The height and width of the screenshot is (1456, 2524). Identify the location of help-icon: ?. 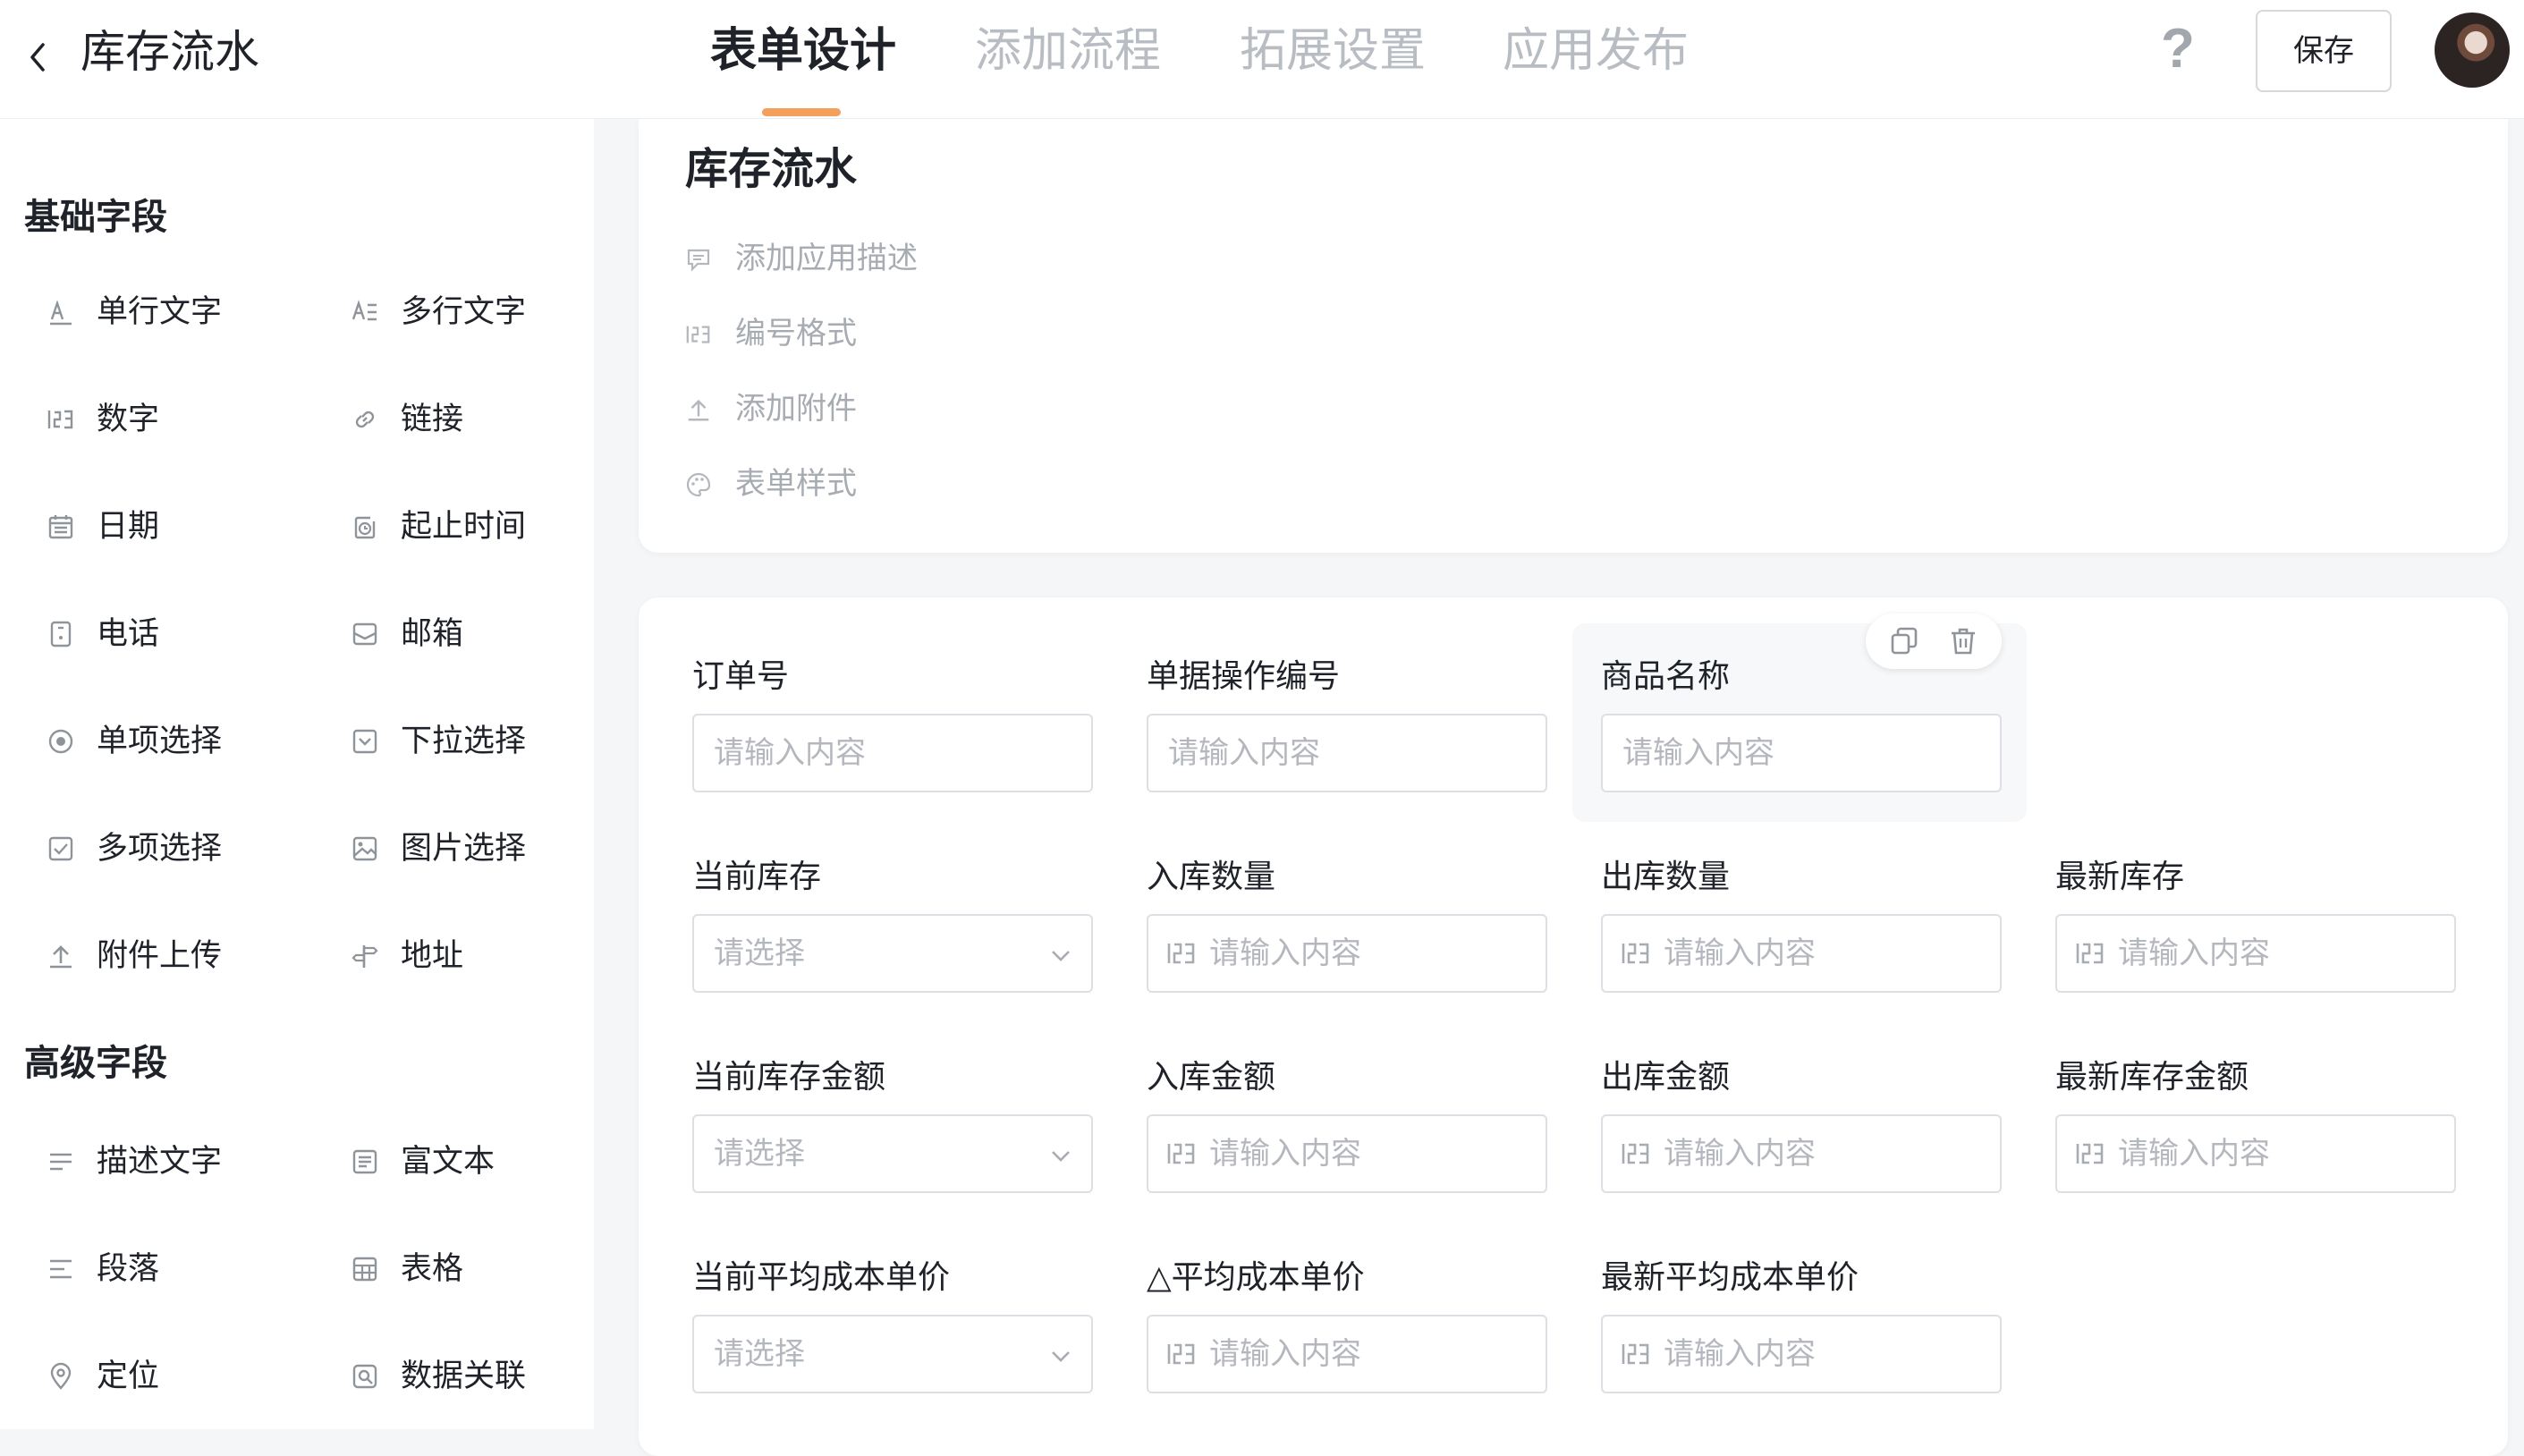
(2178, 49).